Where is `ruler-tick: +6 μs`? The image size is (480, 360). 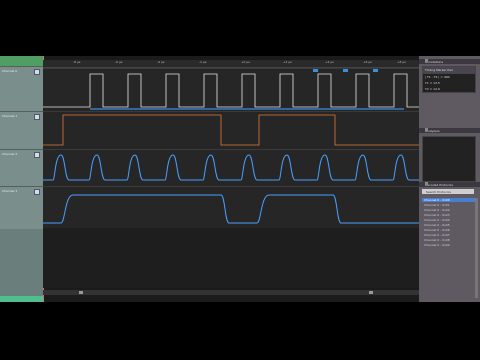
ruler-tick: +6 μs is located at coordinates (367, 62).